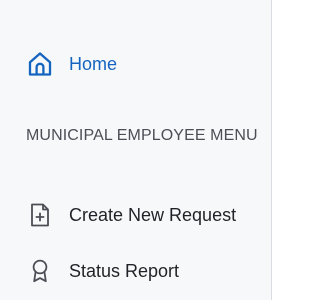 This screenshot has width=320, height=300. I want to click on sidebar-item-status-report: Status Report, so click(102, 271).